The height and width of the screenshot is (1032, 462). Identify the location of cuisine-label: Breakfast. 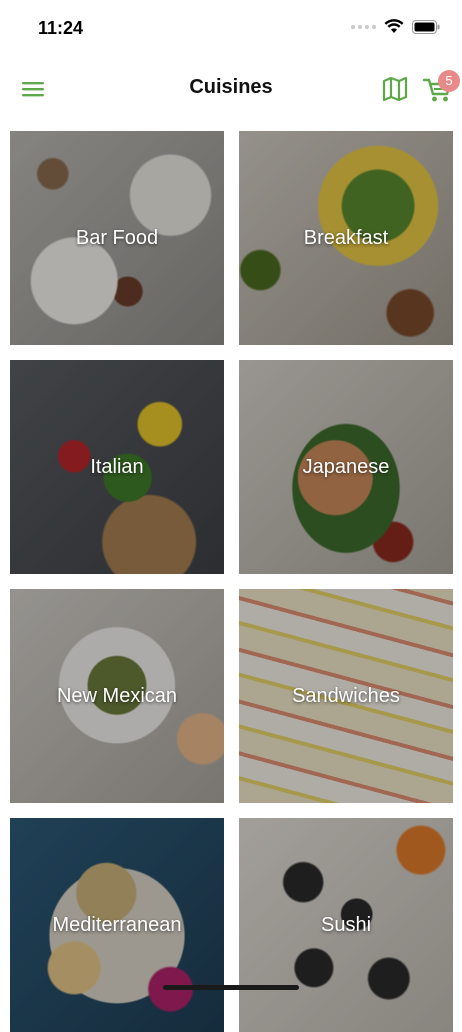
(346, 238).